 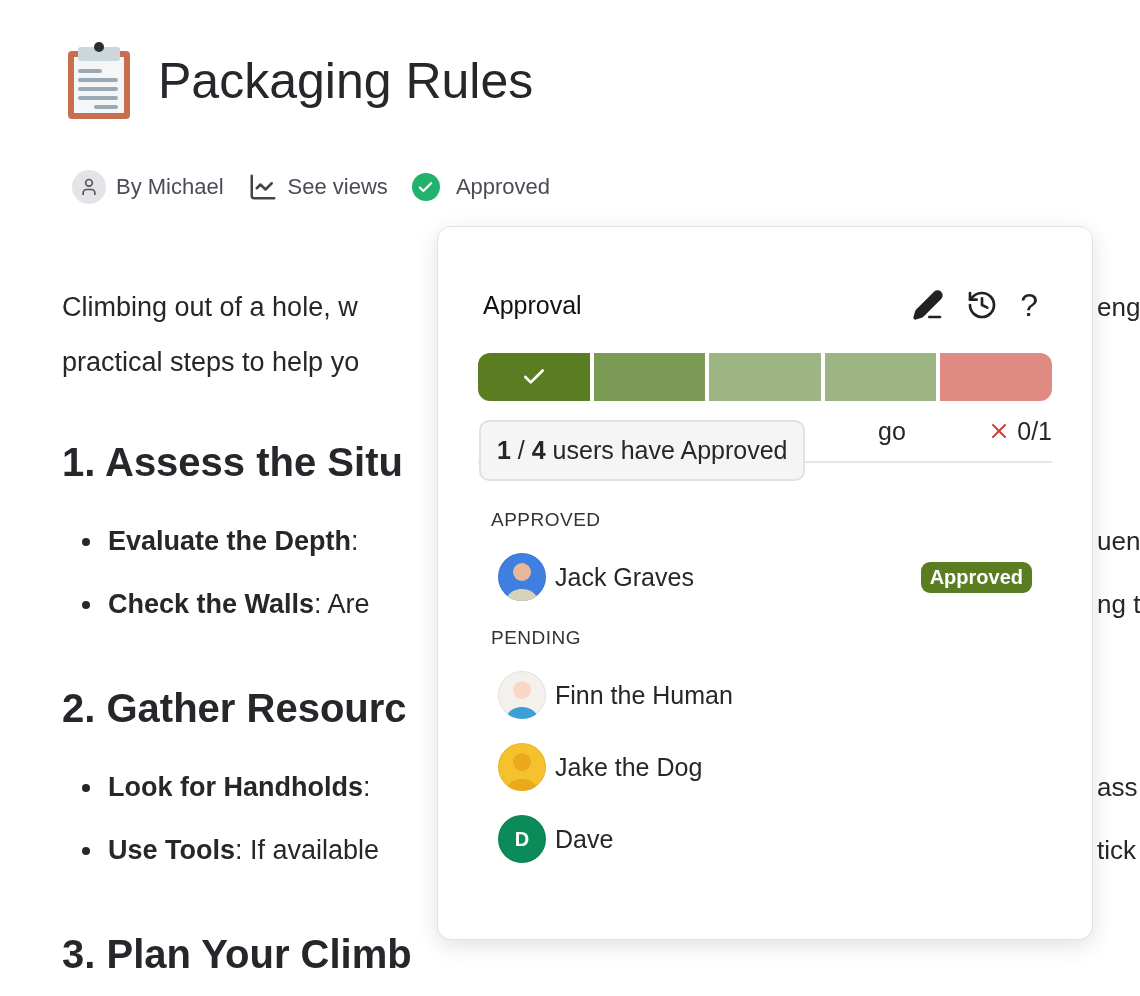 What do you see at coordinates (503, 187) in the screenshot?
I see `status-label: Approved` at bounding box center [503, 187].